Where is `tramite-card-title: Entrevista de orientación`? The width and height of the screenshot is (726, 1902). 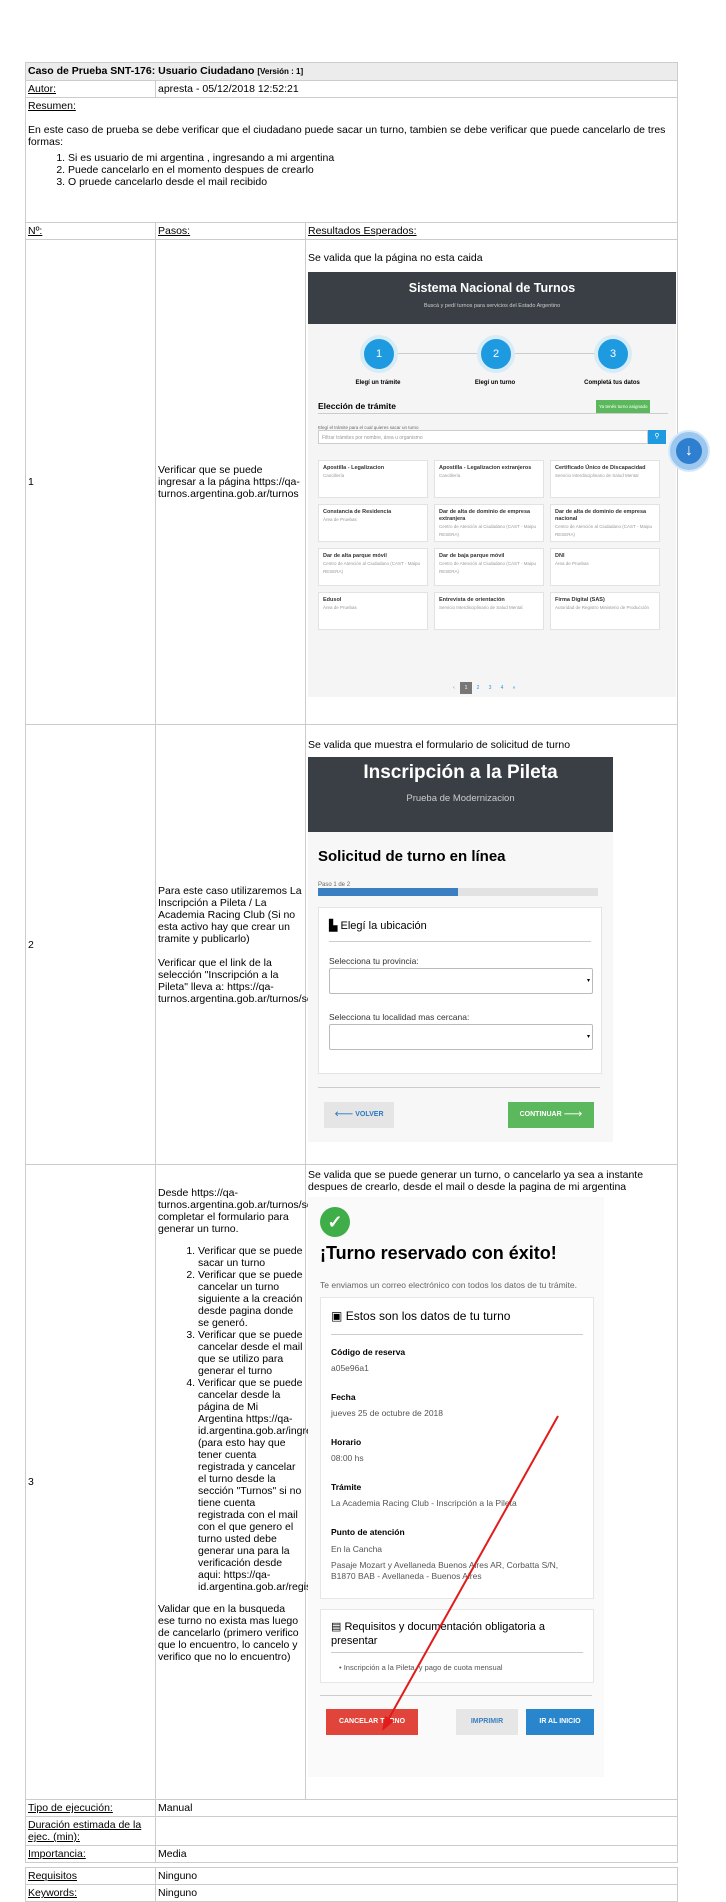
tramite-card-title: Entrevista de orientación is located at coordinates (472, 600).